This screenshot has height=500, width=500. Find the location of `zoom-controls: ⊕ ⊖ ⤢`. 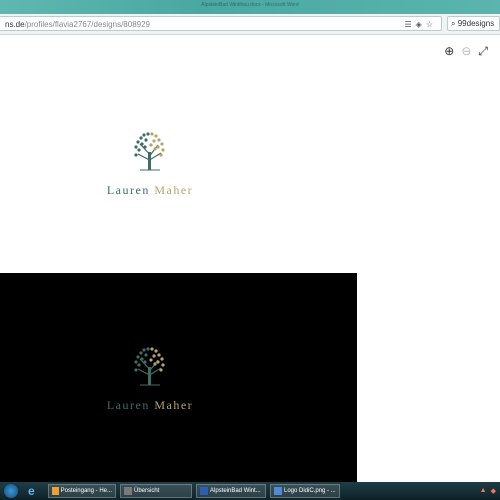

zoom-controls: ⊕ ⊖ ⤢ is located at coordinates (466, 51).